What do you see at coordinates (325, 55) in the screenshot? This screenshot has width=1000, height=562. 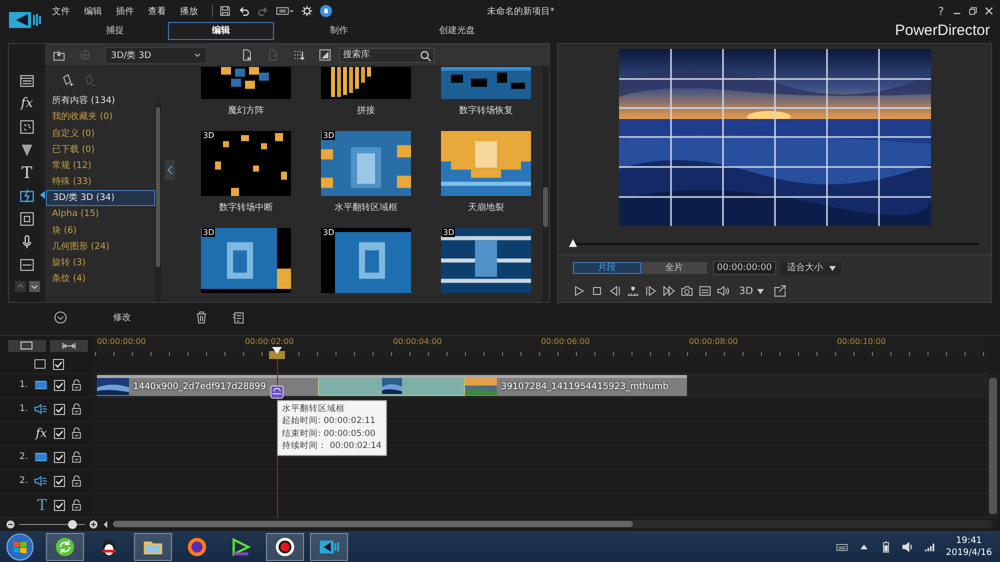 I see `thumbnail-size-icon` at bounding box center [325, 55].